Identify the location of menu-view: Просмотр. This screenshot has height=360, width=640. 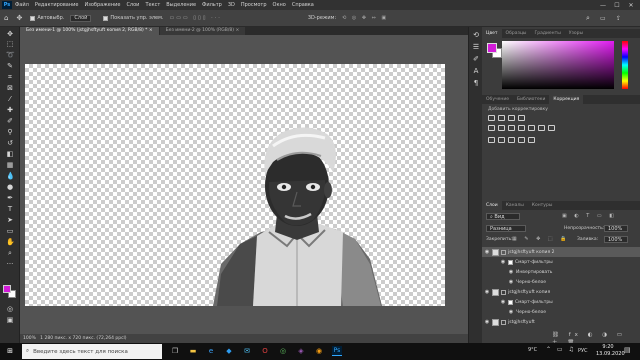
(254, 5).